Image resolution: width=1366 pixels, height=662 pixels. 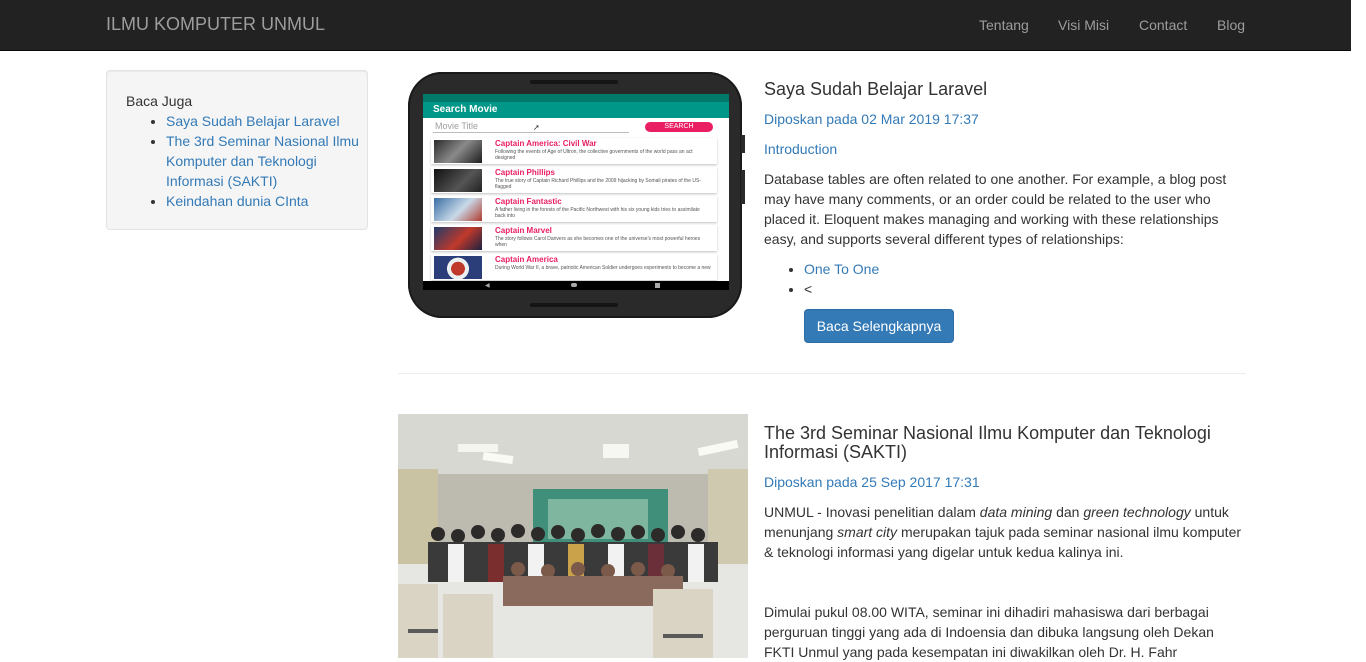 I want to click on nav-link-tentang: Tentang, so click(x=1004, y=25).